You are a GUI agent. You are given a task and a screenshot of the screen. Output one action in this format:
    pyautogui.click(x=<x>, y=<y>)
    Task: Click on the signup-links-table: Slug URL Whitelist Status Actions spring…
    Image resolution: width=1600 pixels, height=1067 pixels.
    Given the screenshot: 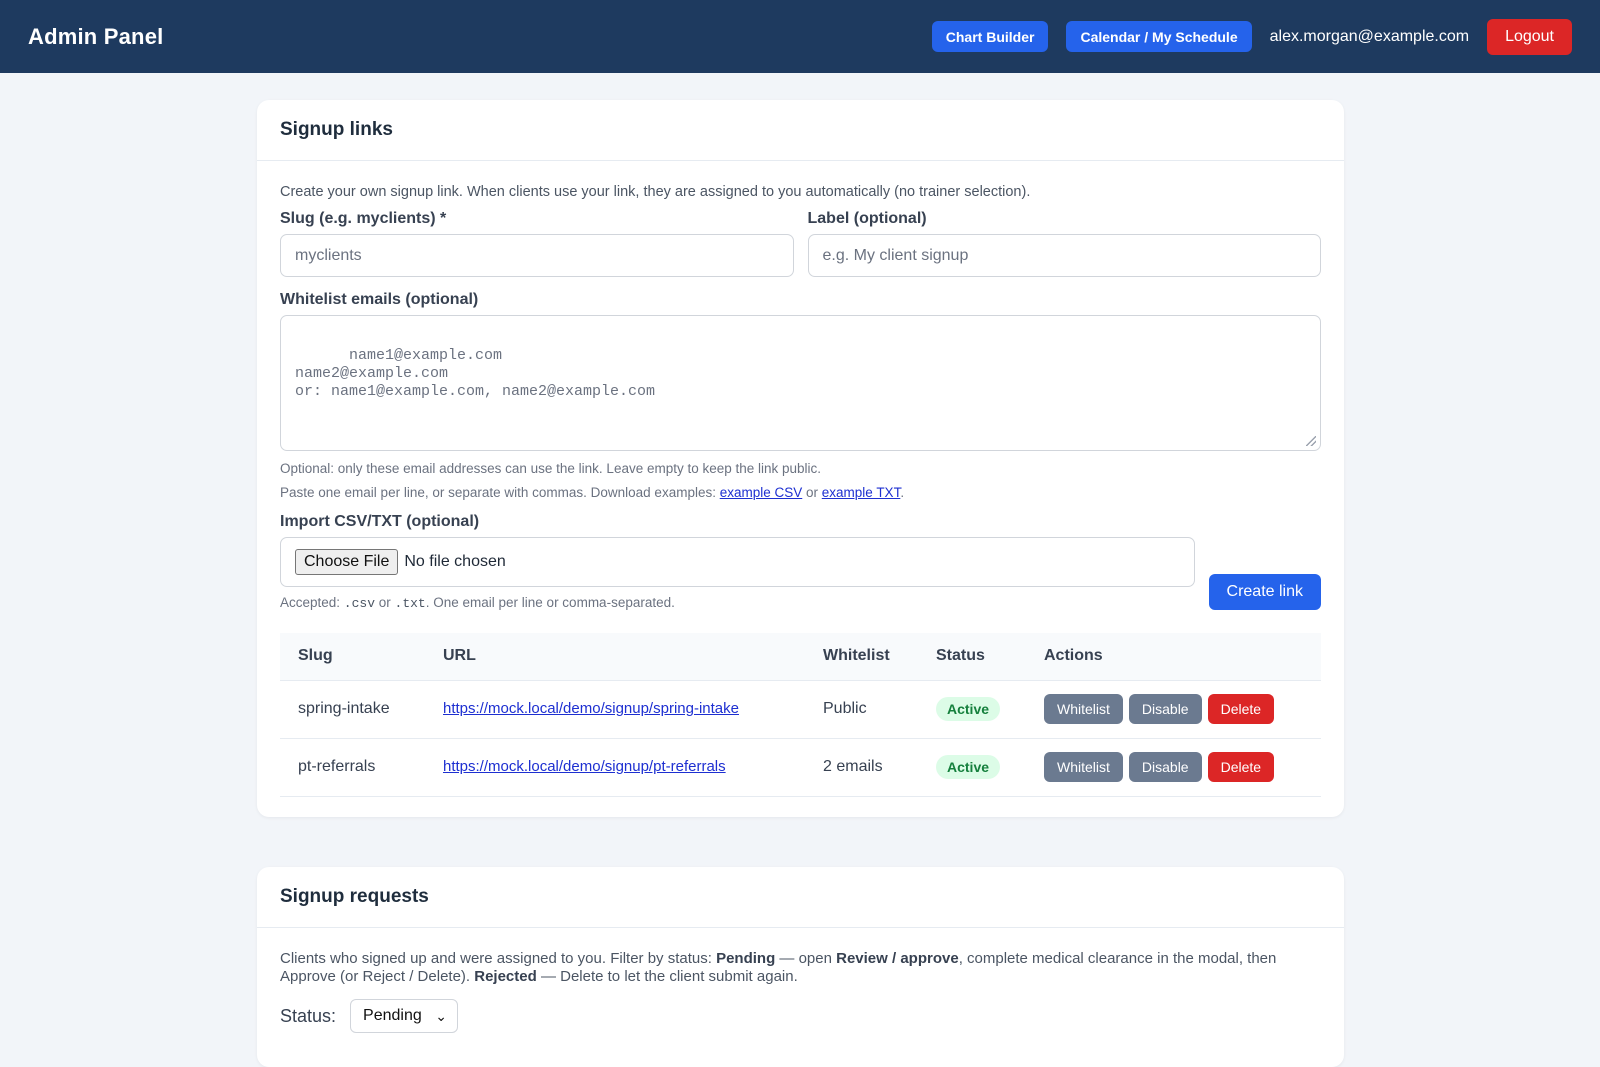 What is the action you would take?
    pyautogui.click(x=800, y=715)
    